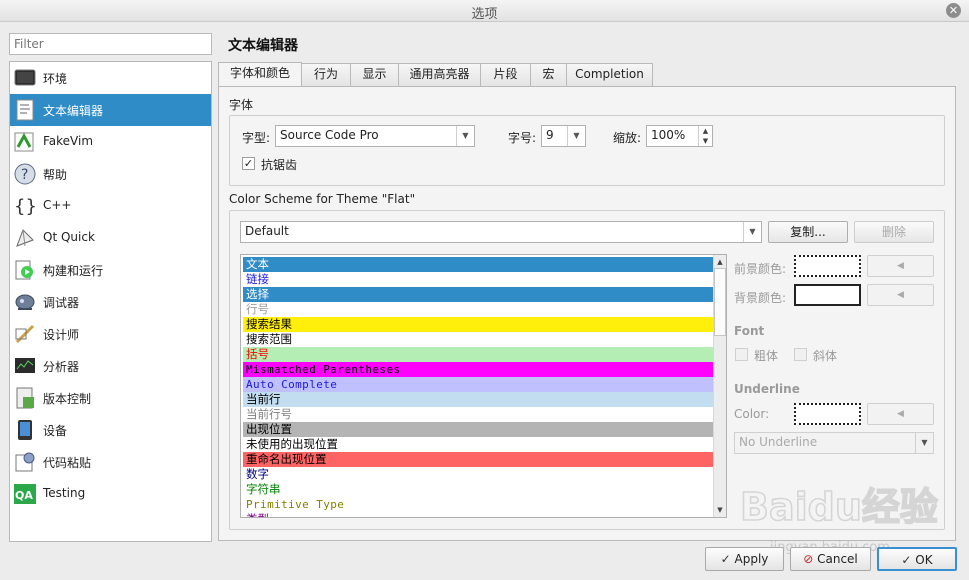  Describe the element at coordinates (478, 474) in the screenshot. I see `format-list-item: 数字` at that location.